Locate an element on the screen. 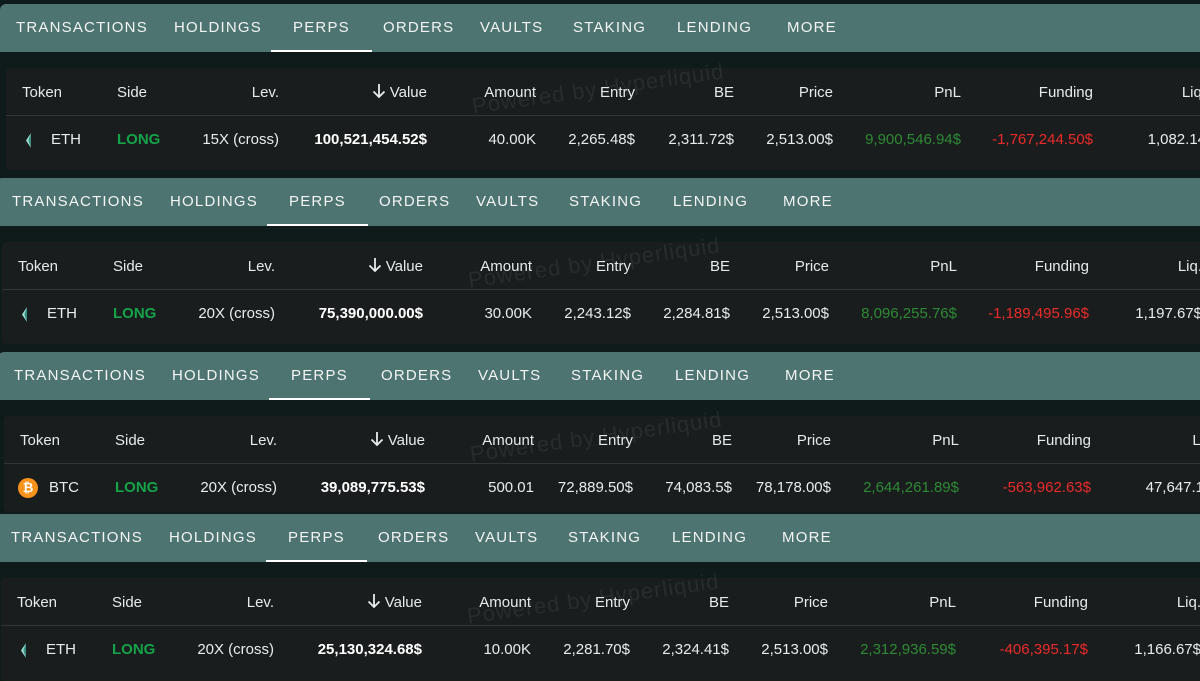  column-header-label: Amount is located at coordinates (505, 602).